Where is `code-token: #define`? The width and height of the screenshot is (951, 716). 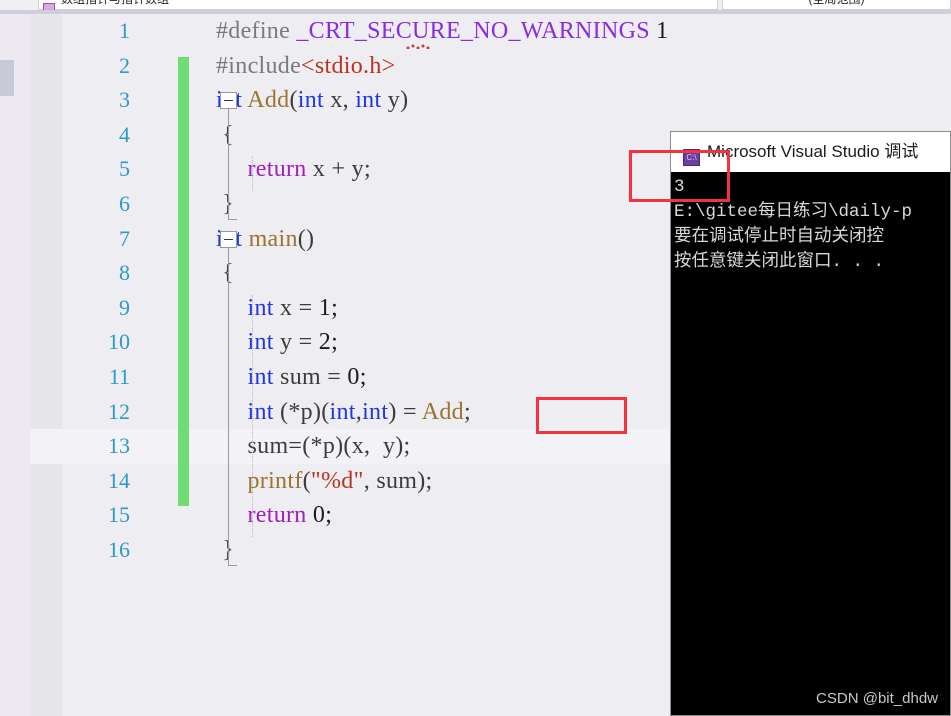
code-token: #define is located at coordinates (256, 31).